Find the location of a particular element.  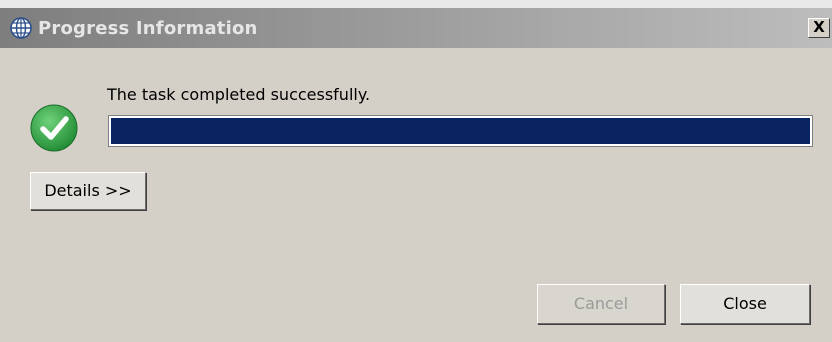

status-message: The task completed successfully. is located at coordinates (239, 94).